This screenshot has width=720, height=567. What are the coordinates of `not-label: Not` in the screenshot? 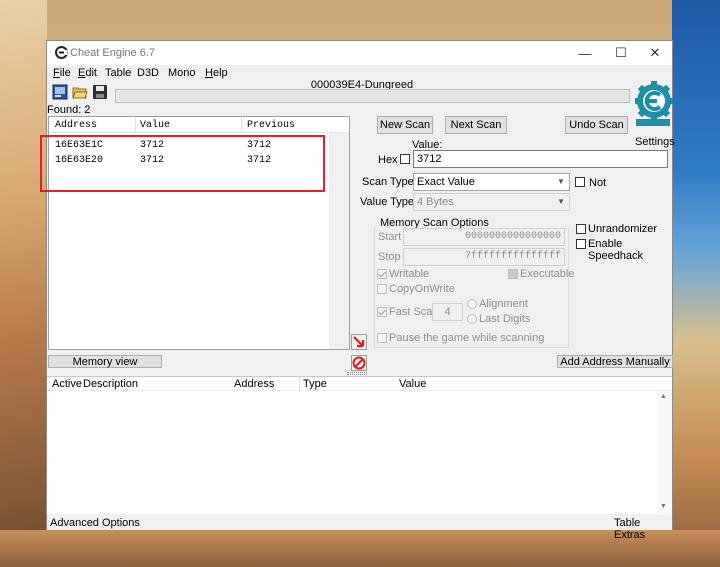 It's located at (598, 183).